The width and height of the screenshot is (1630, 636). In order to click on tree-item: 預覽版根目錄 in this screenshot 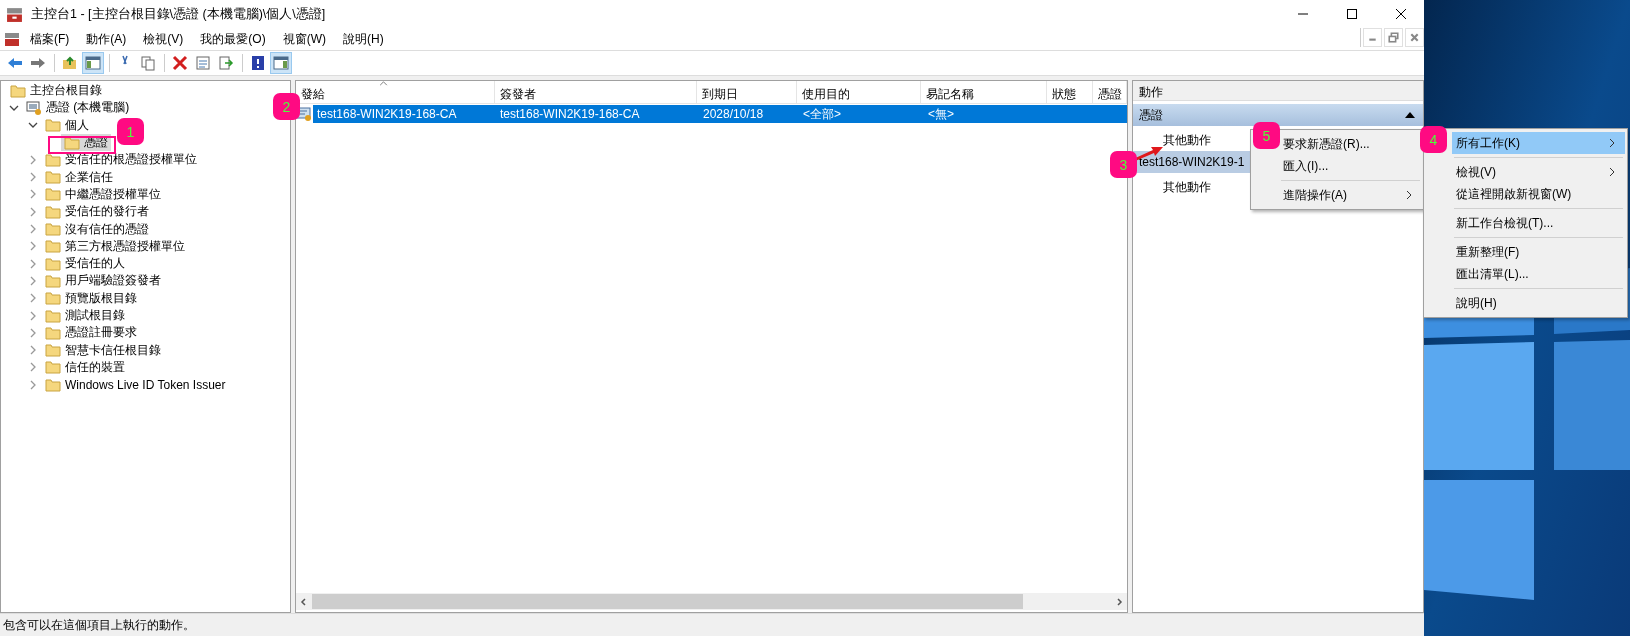, I will do `click(91, 298)`.